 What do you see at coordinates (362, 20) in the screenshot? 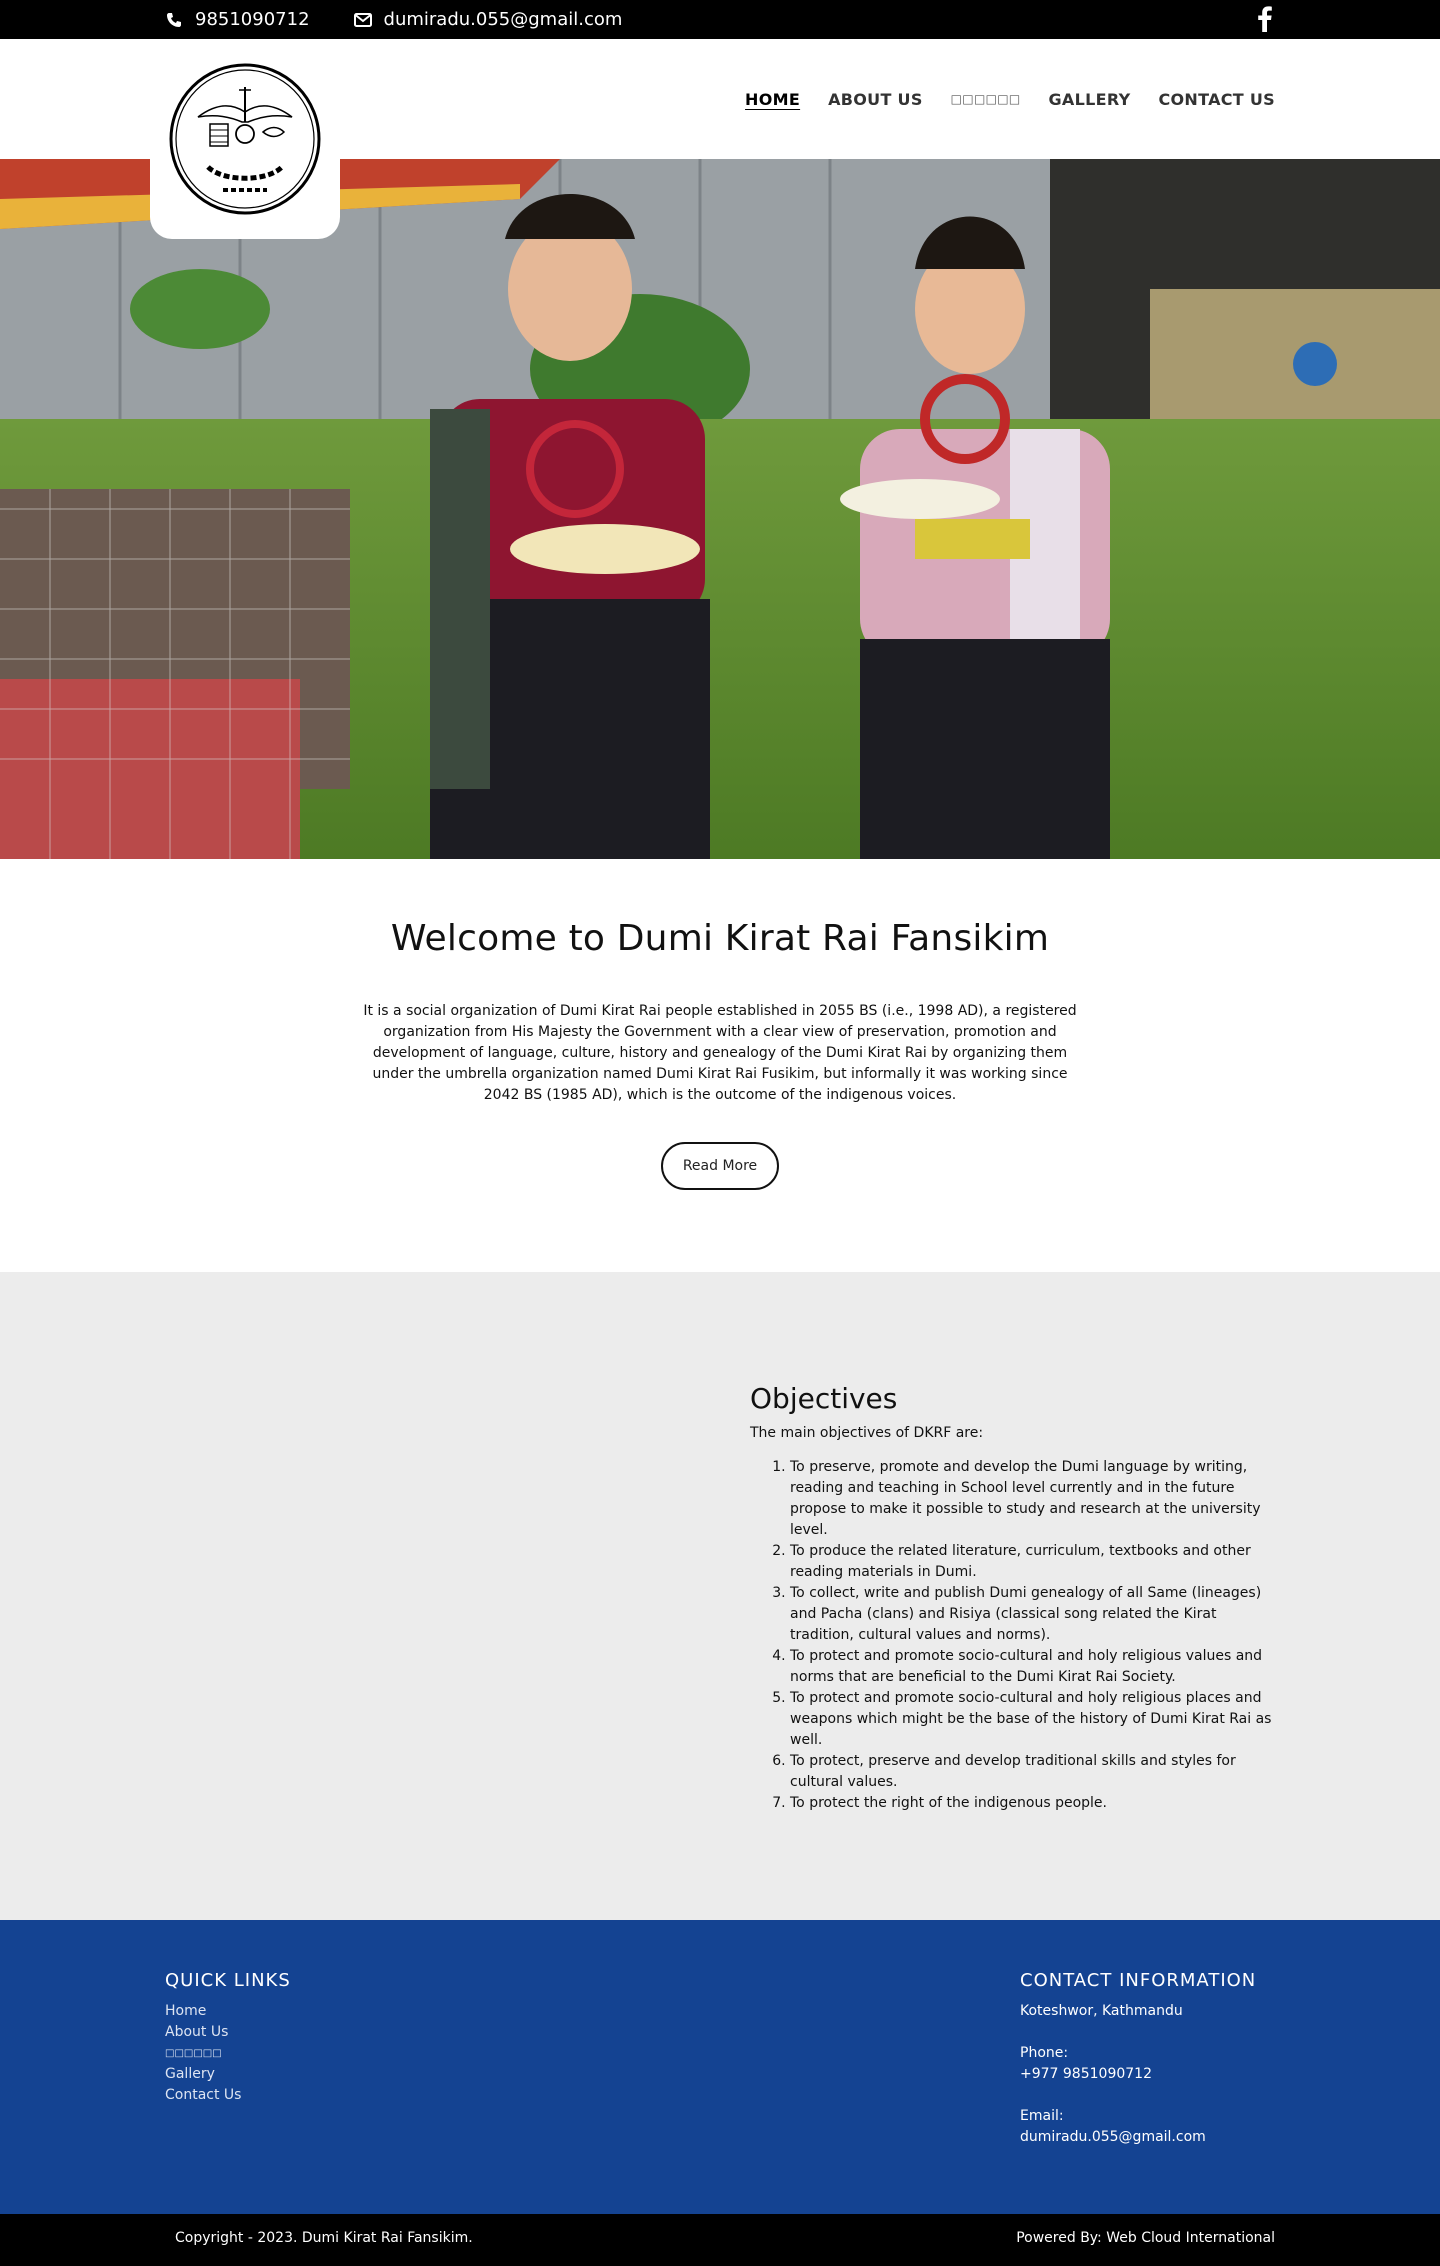
I see `envelope-icon` at bounding box center [362, 20].